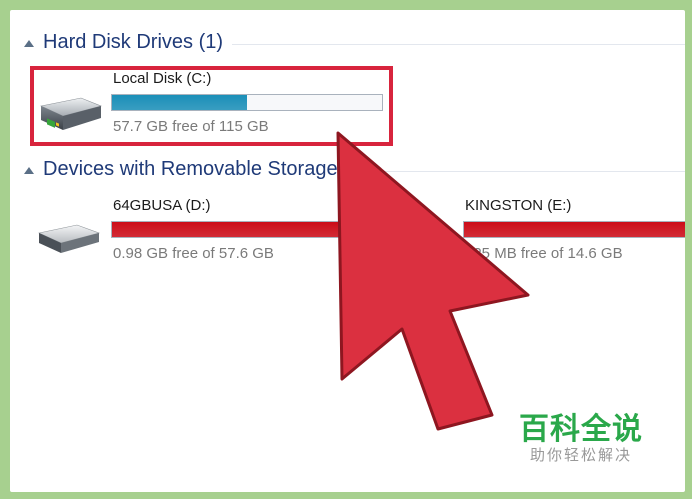 The image size is (692, 499). What do you see at coordinates (205, 169) in the screenshot?
I see `removable-storage-title: Devices with Removable Storage (2)` at bounding box center [205, 169].